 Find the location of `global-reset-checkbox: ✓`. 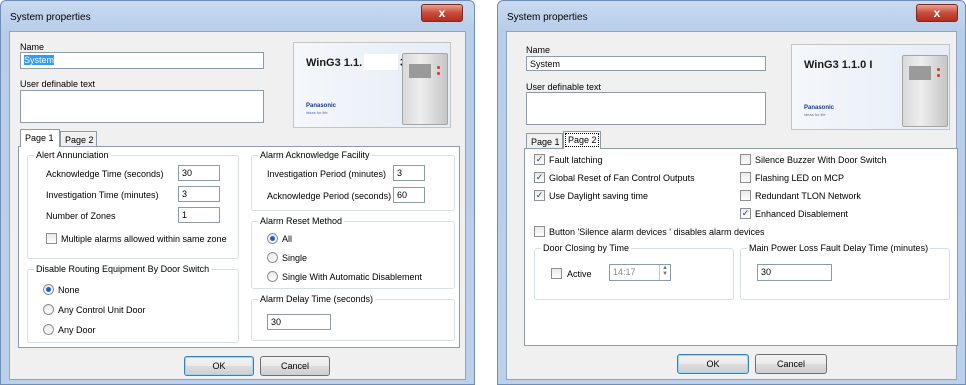

global-reset-checkbox: ✓ is located at coordinates (539, 177).